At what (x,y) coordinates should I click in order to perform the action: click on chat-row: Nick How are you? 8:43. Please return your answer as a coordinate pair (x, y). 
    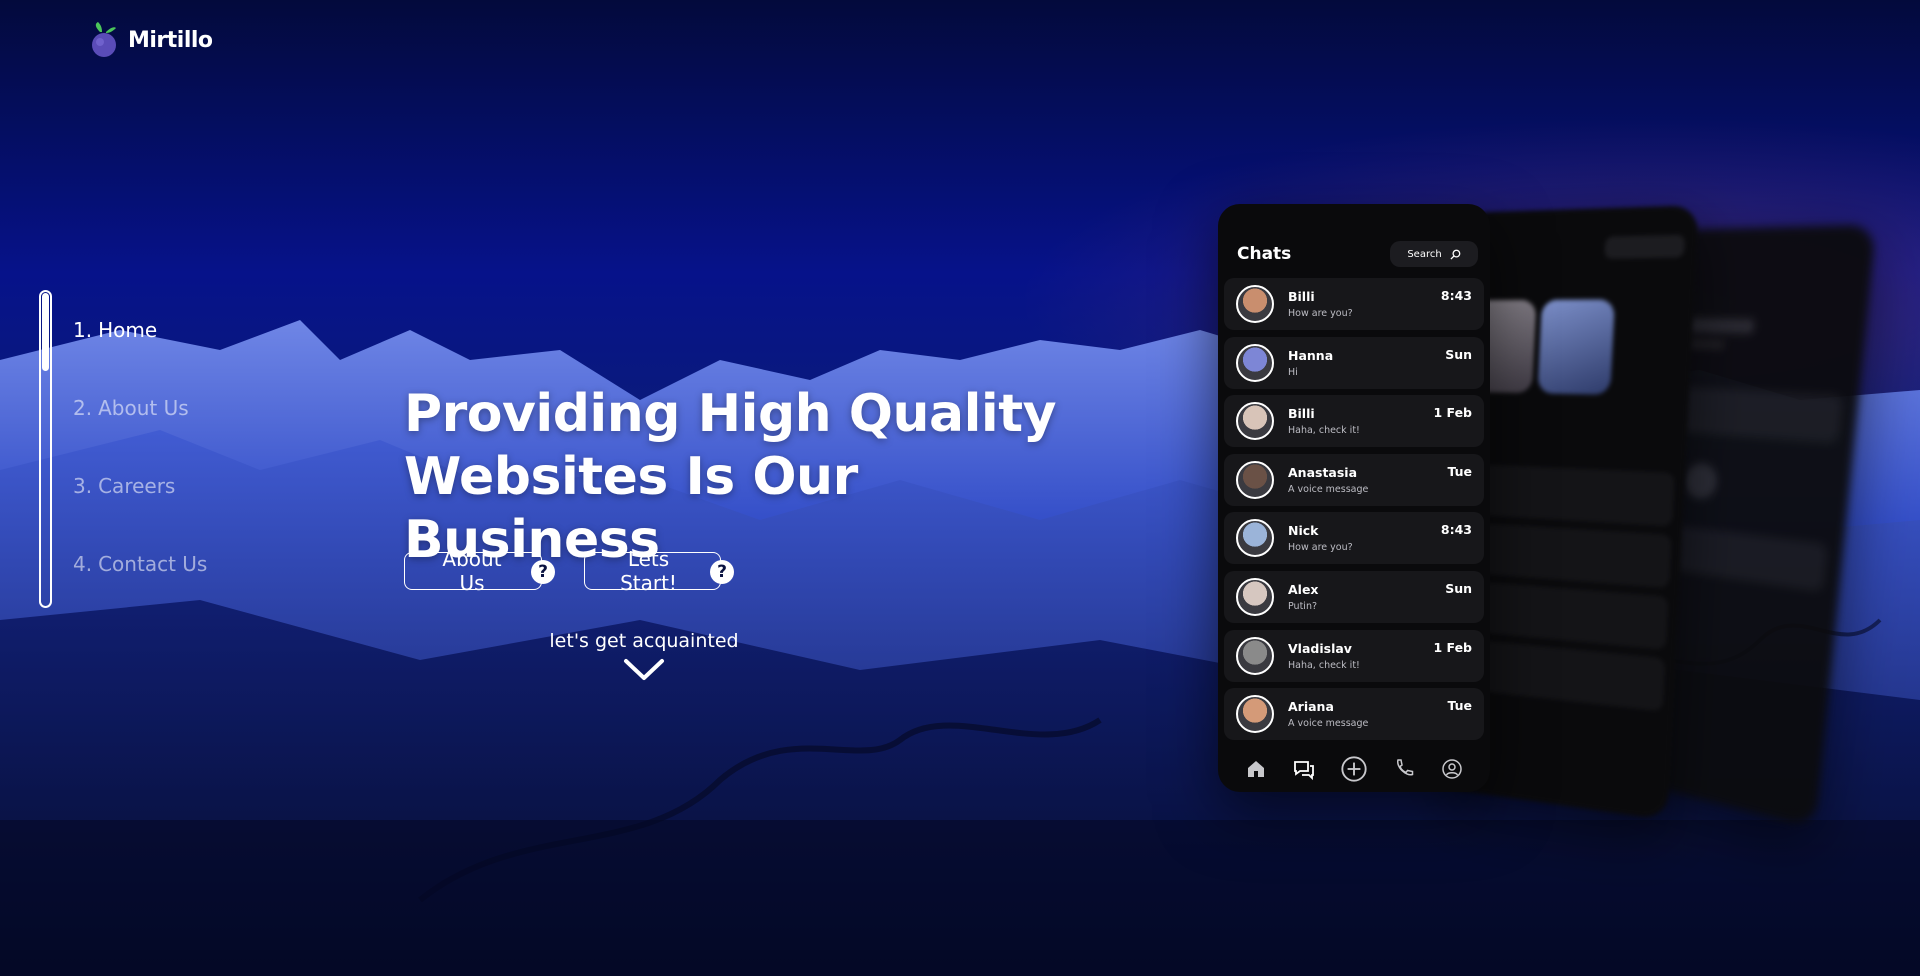
    Looking at the image, I should click on (1354, 538).